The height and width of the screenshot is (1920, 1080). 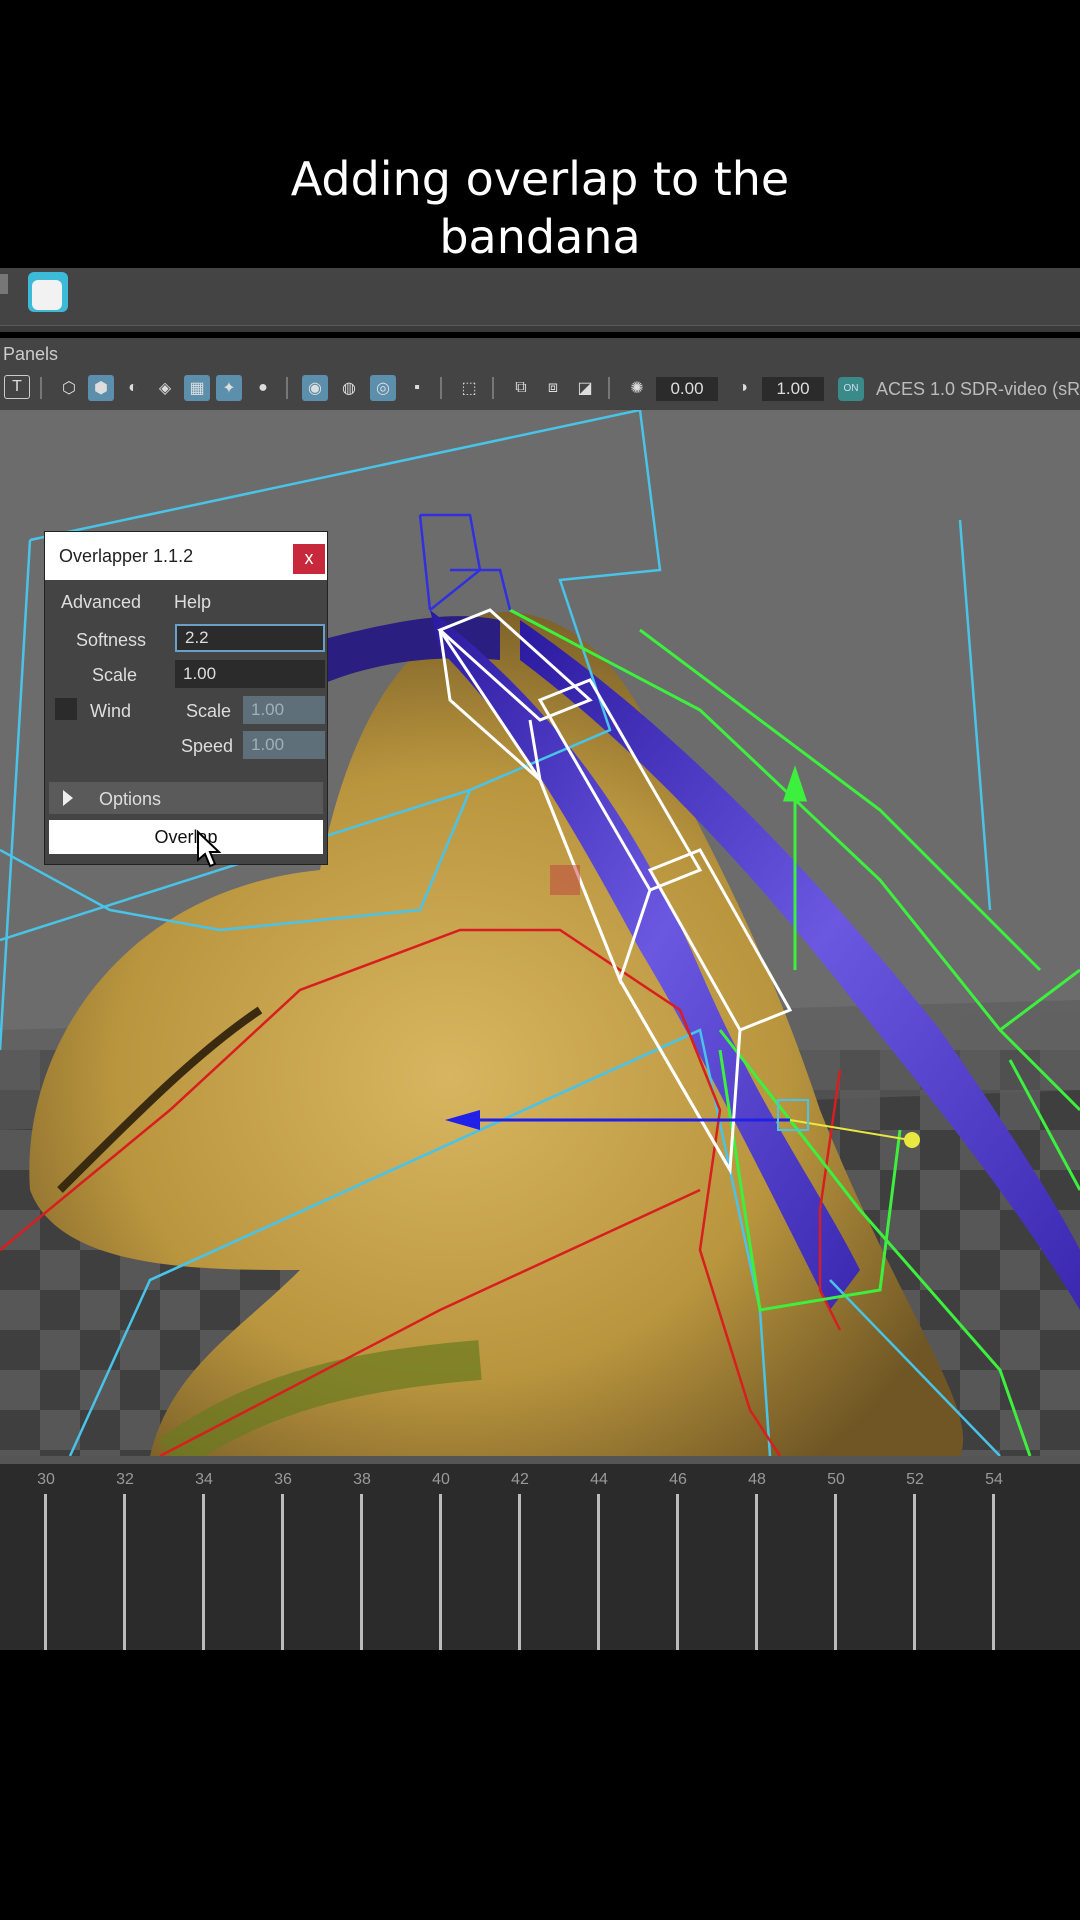 I want to click on shadow-icon: ●, so click(x=263, y=388).